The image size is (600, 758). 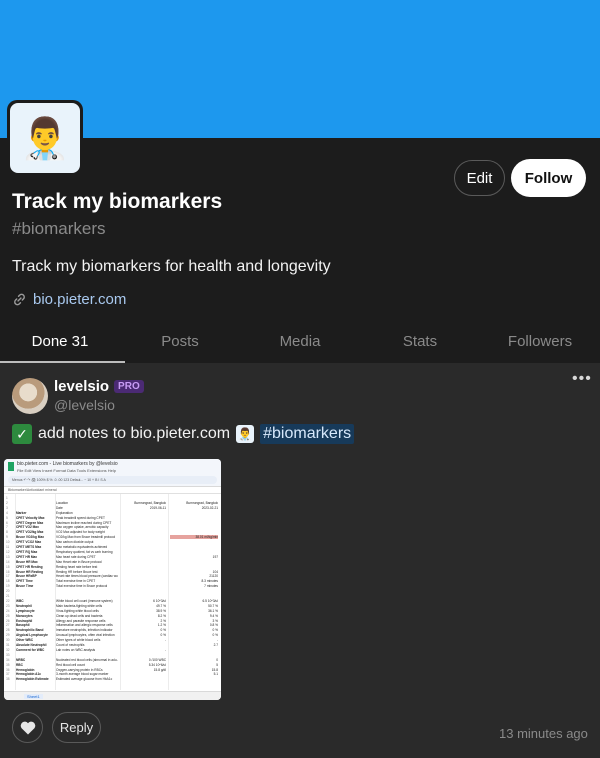 I want to click on sheet-cell: 19, so click(x=8, y=586).